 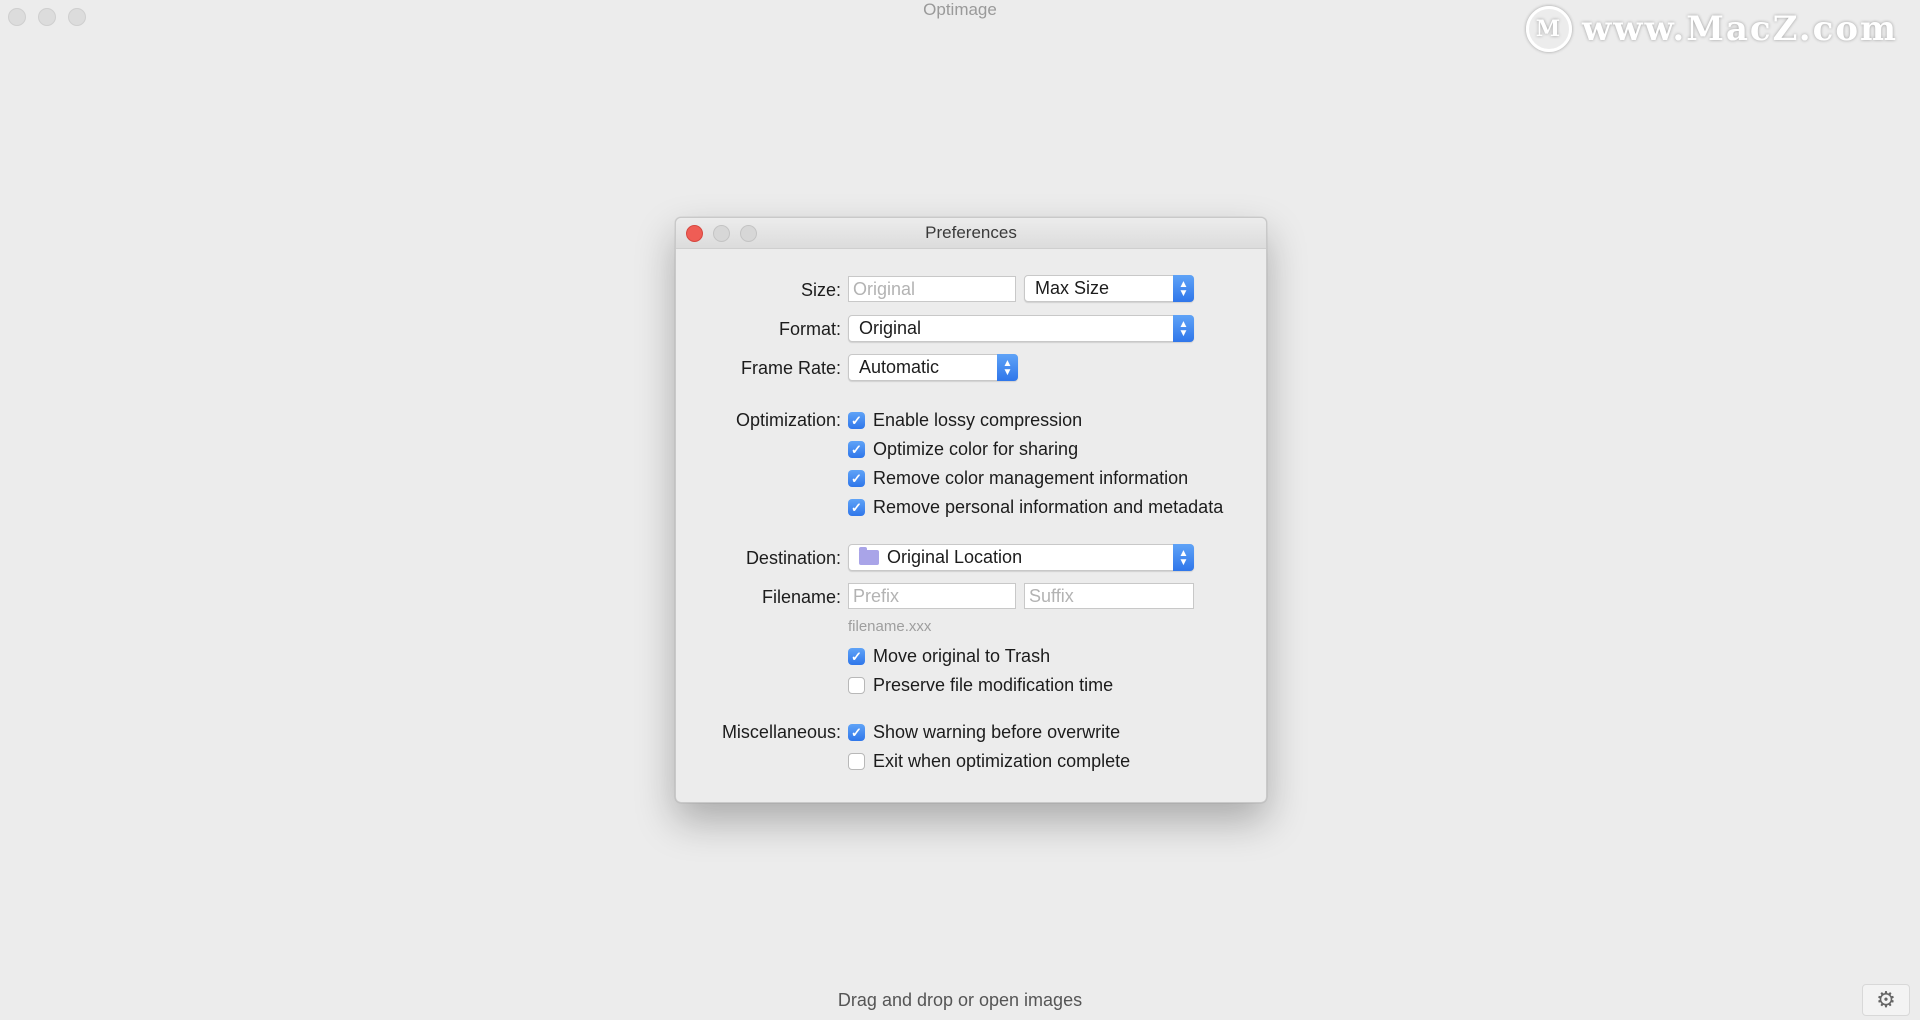 What do you see at coordinates (1548, 29) in the screenshot?
I see `watermark-logo-icon: M` at bounding box center [1548, 29].